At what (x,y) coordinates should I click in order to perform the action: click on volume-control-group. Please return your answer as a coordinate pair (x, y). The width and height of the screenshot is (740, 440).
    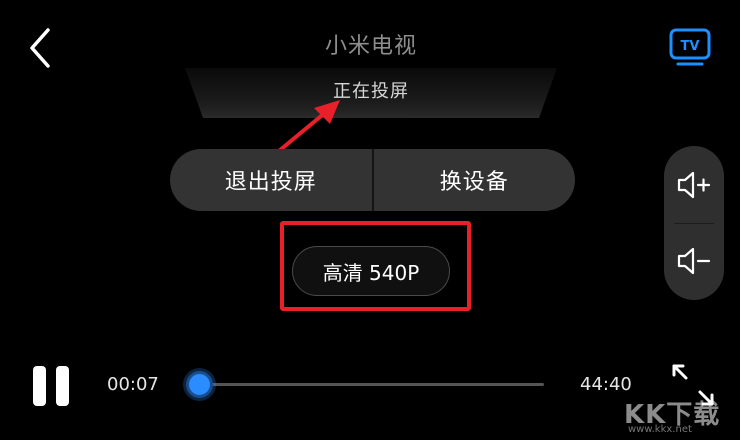
    Looking at the image, I should click on (694, 223).